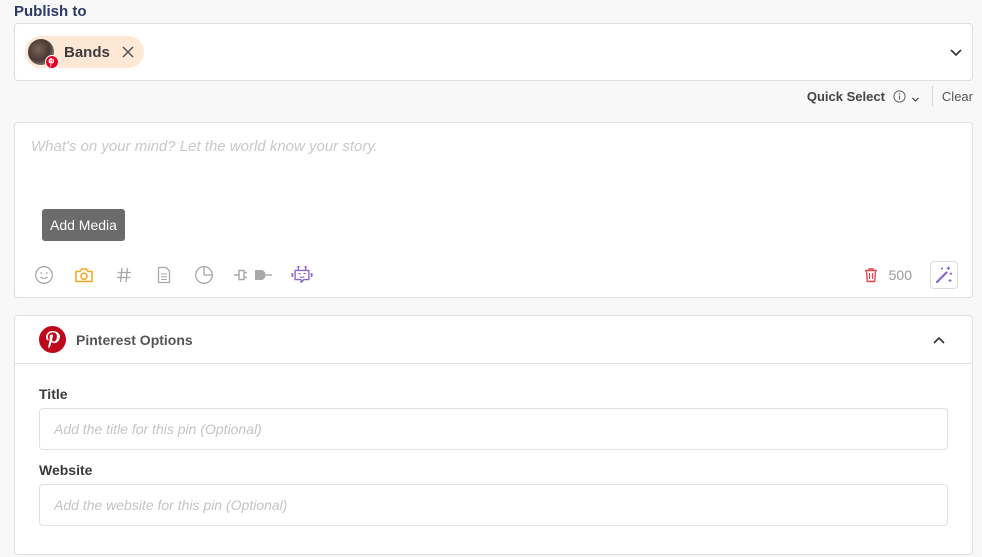 This screenshot has width=982, height=557. I want to click on quick-select-label: Quick Select, so click(845, 96).